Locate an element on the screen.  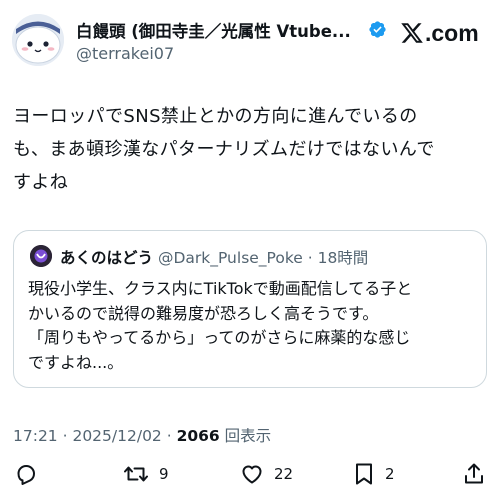
post-date: 2025/12/02 is located at coordinates (116, 436).